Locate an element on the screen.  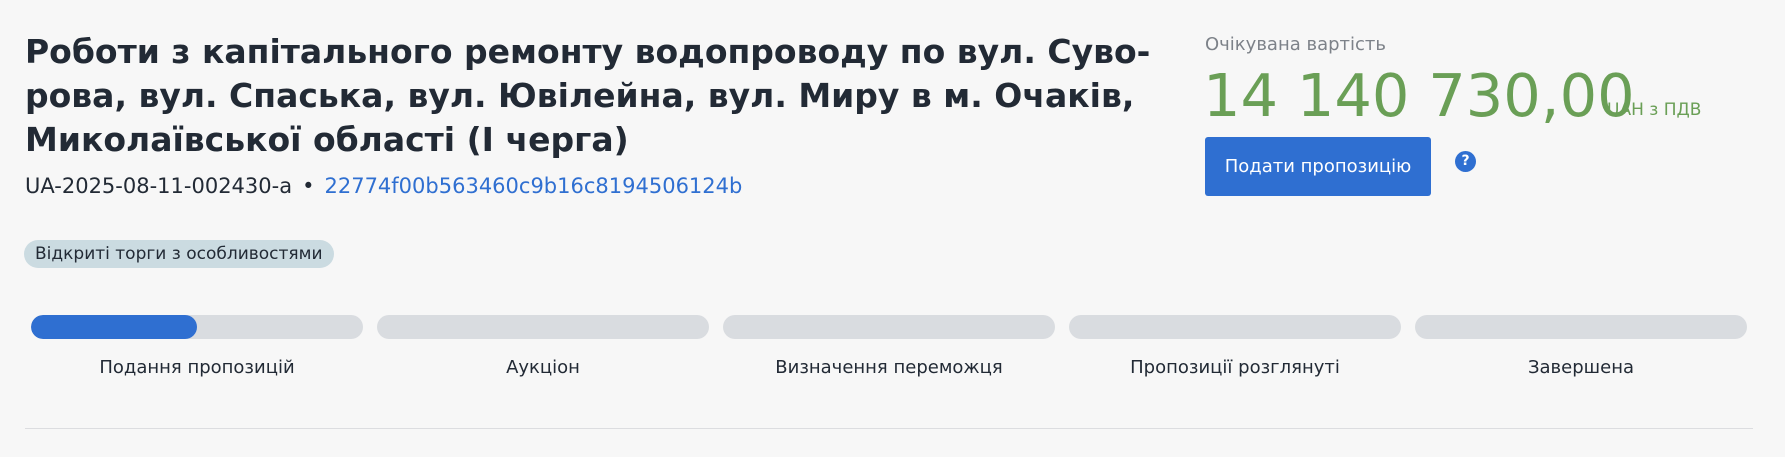
stage-auction: Аукціон is located at coordinates (543, 346).